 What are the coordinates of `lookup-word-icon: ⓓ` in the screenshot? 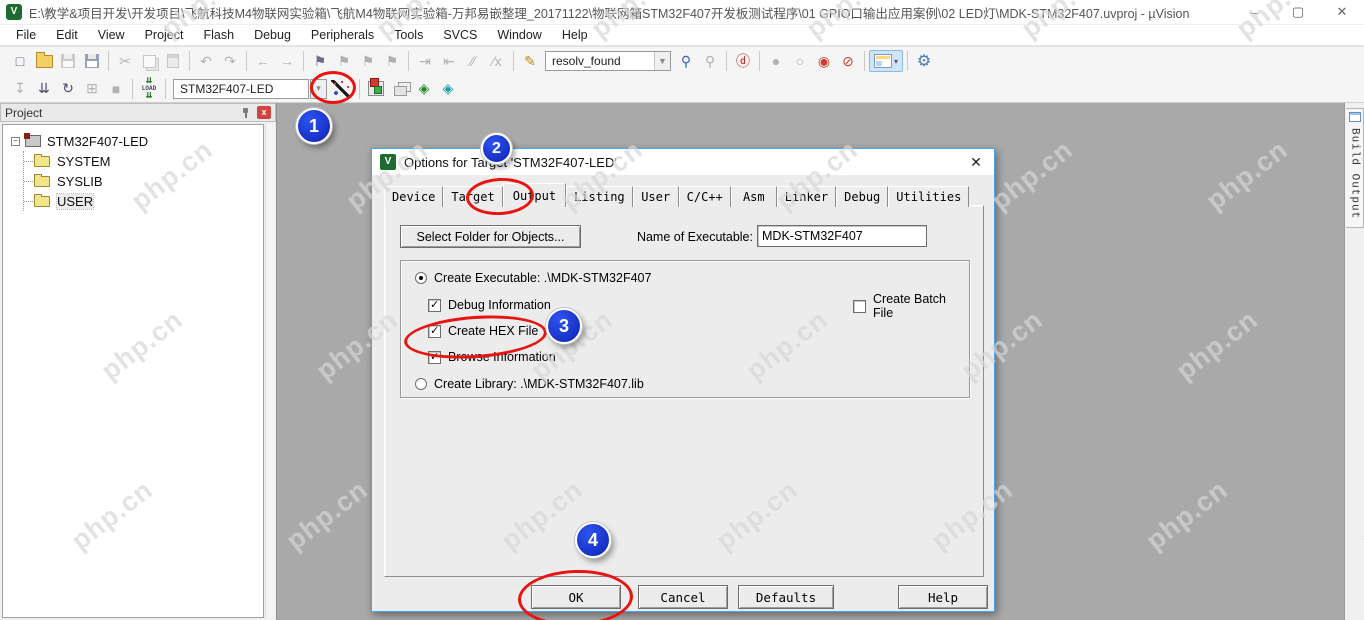 It's located at (743, 61).